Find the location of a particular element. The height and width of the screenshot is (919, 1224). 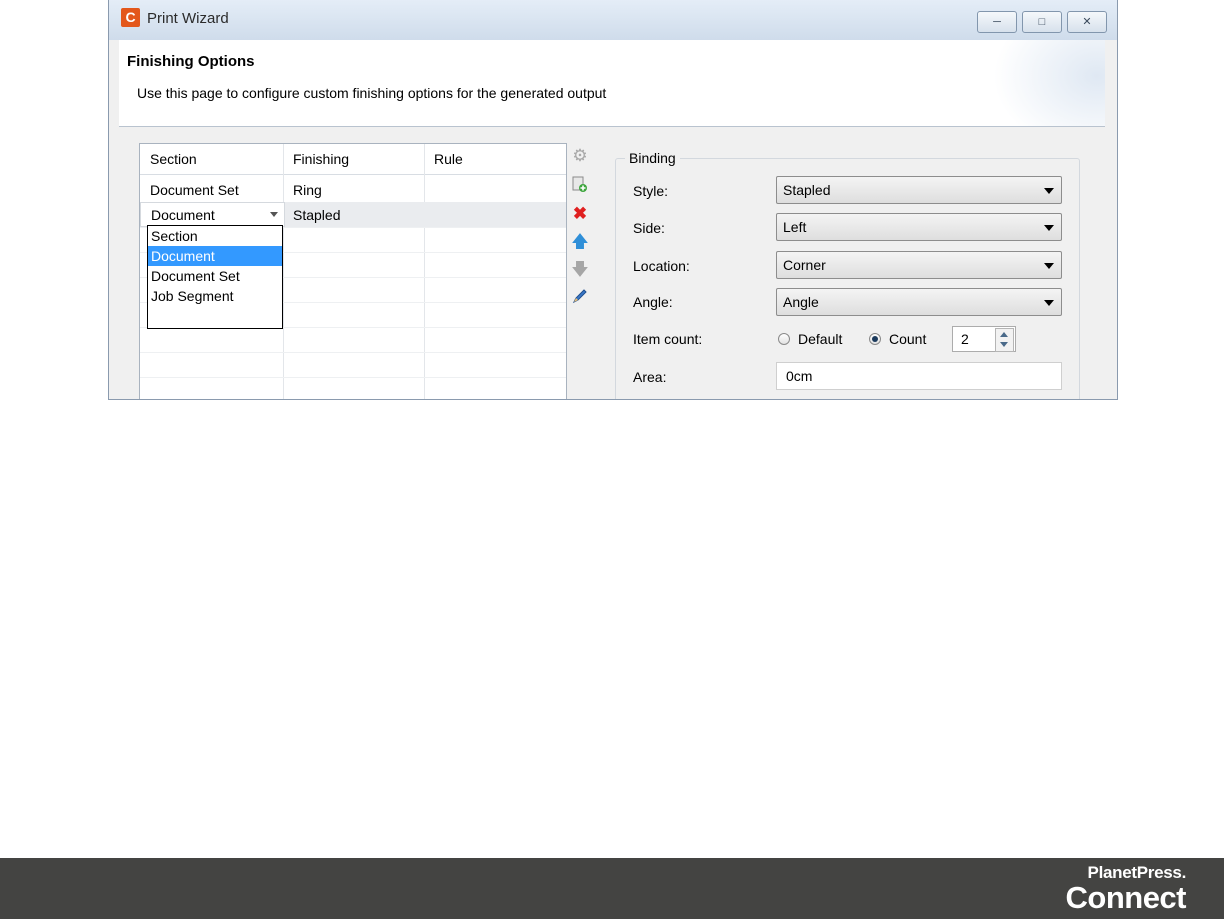

close-icon: ✕ is located at coordinates (1087, 22).